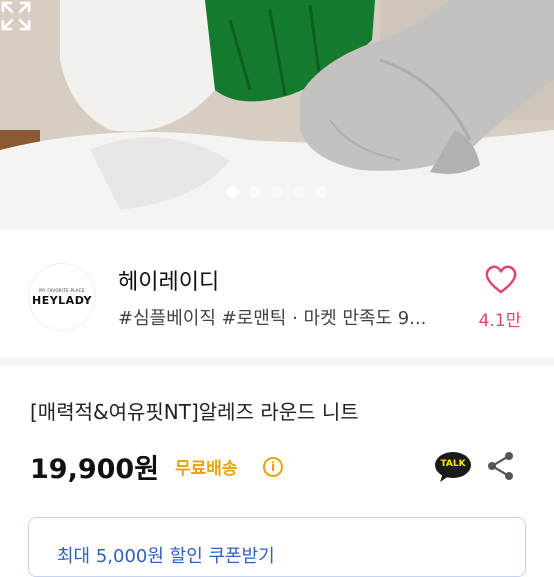  What do you see at coordinates (61, 300) in the screenshot?
I see `logo-name: HEYLADY` at bounding box center [61, 300].